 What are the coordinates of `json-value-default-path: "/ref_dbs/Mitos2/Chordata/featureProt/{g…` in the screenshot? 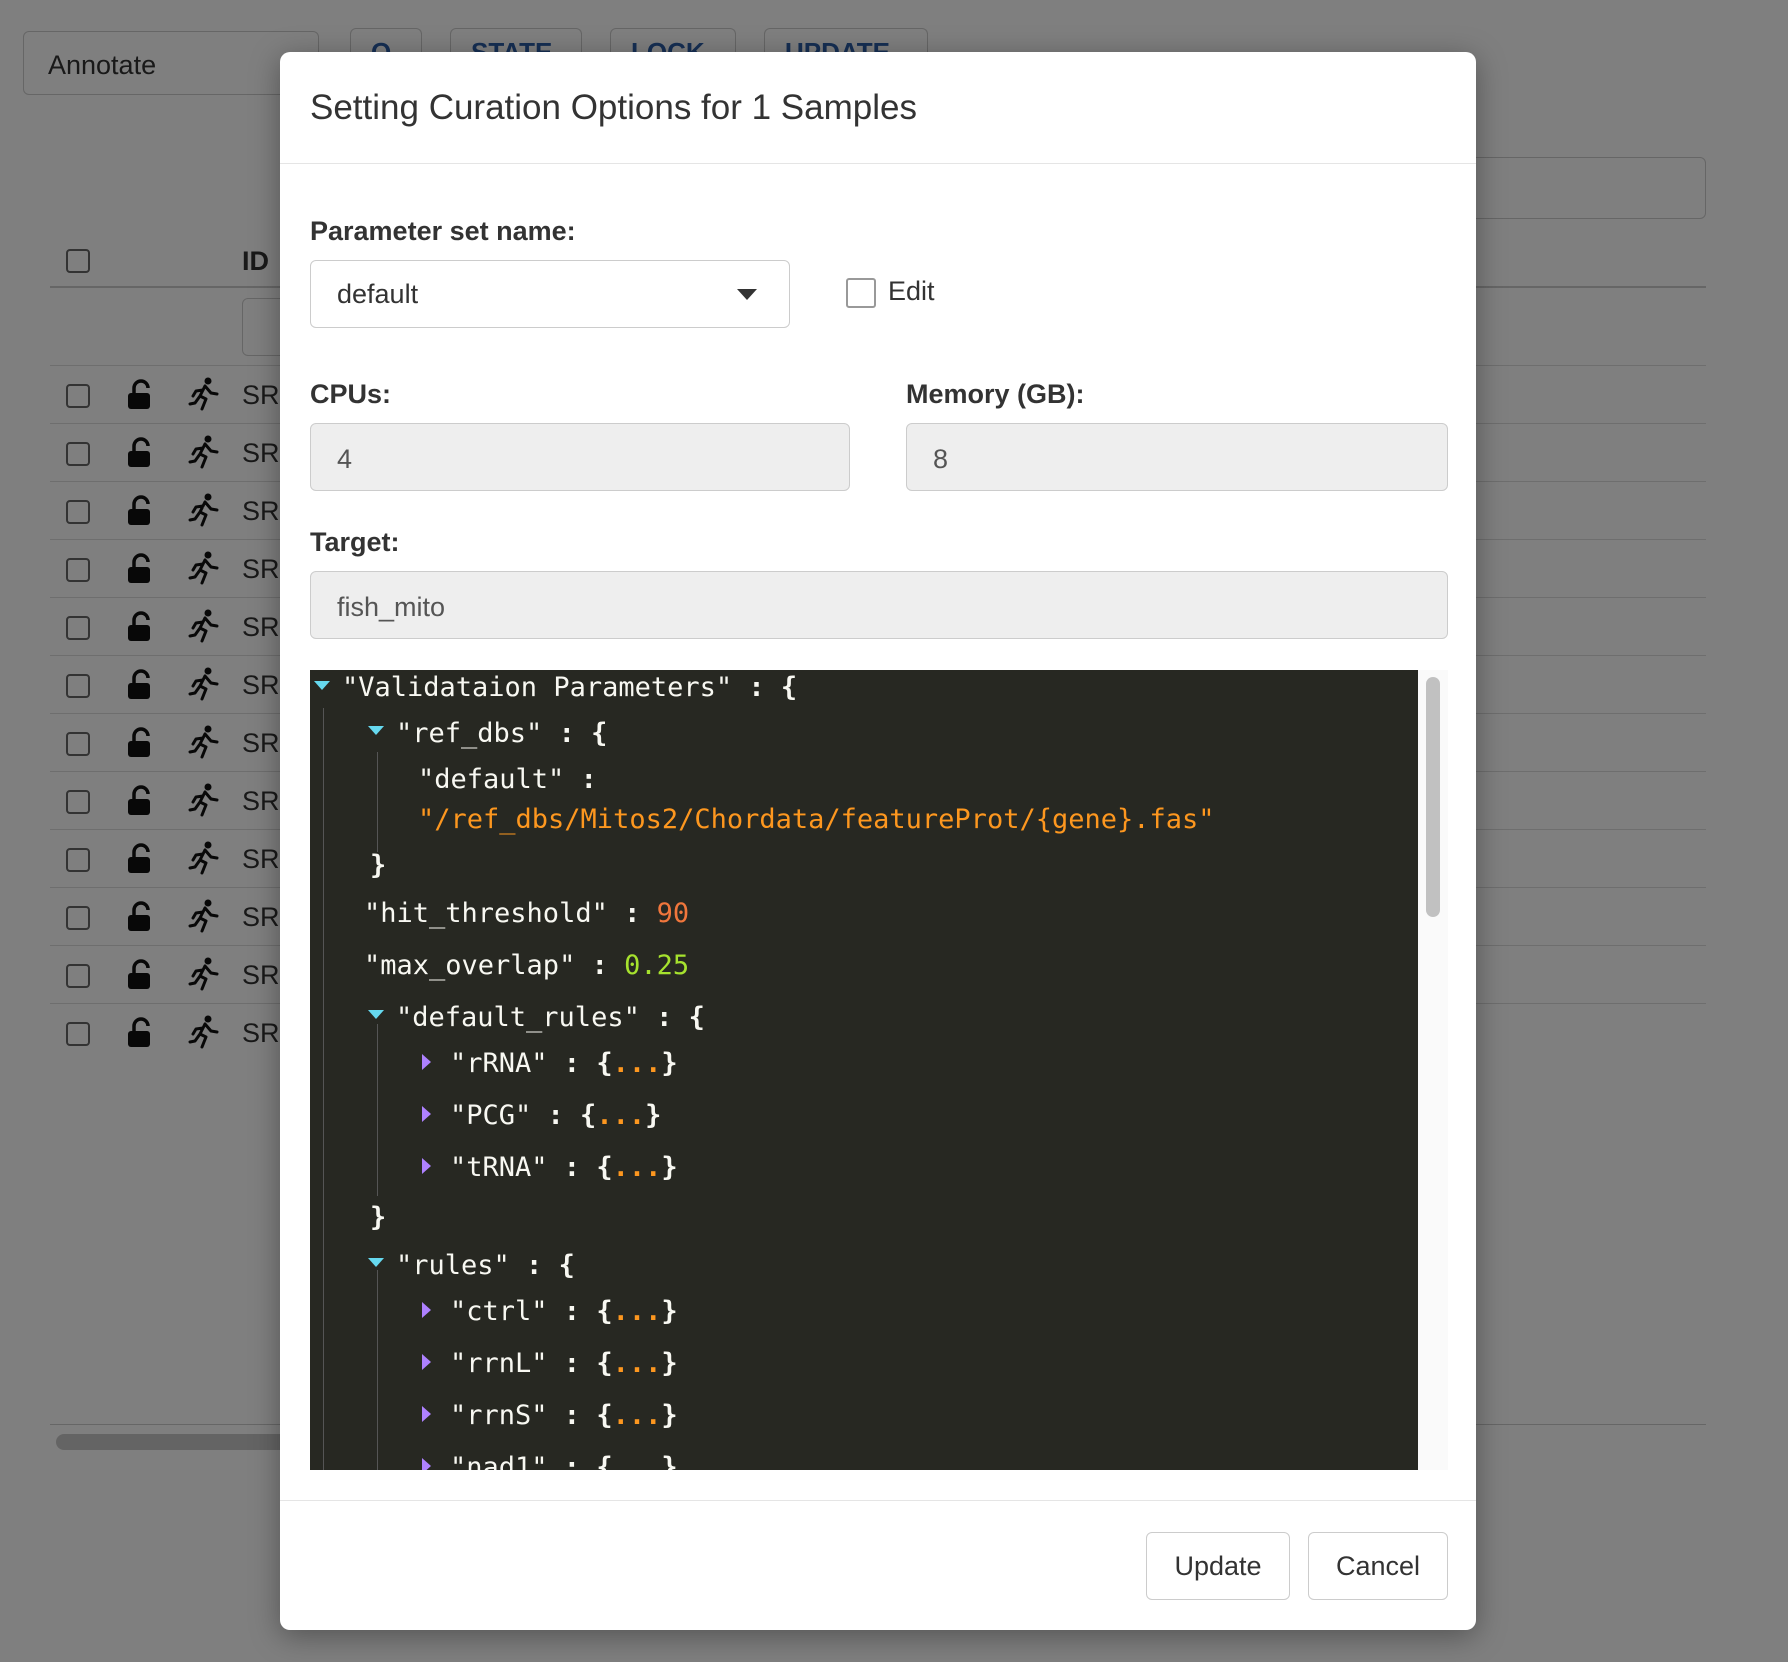 It's located at (816, 819).